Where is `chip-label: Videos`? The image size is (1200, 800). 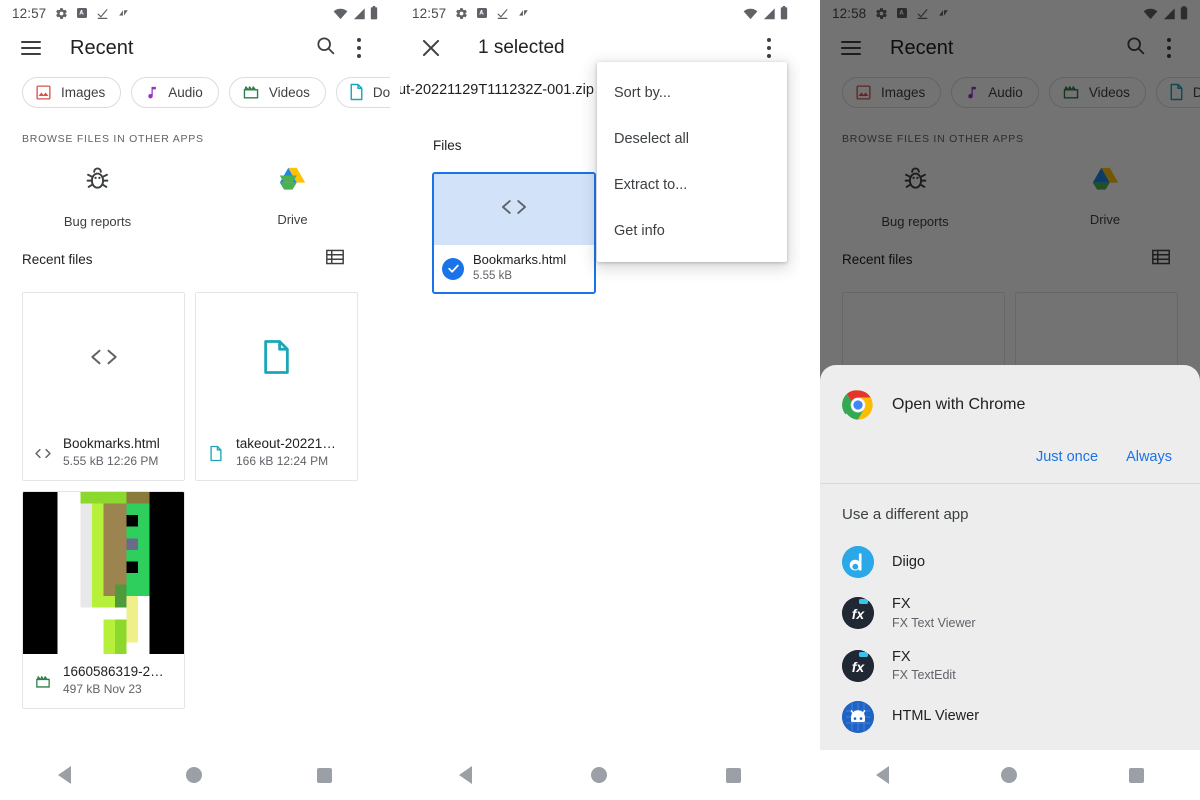
chip-label: Videos is located at coordinates (289, 92).